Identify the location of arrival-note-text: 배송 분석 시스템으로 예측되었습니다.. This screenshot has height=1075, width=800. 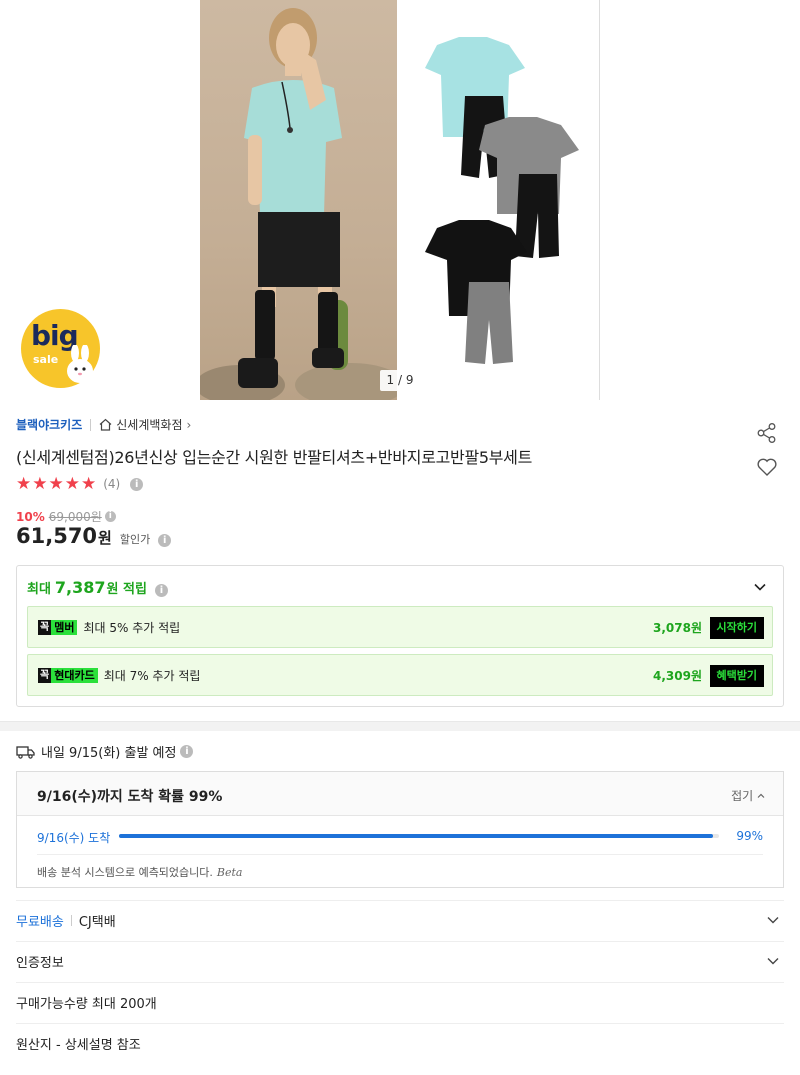
(125, 872).